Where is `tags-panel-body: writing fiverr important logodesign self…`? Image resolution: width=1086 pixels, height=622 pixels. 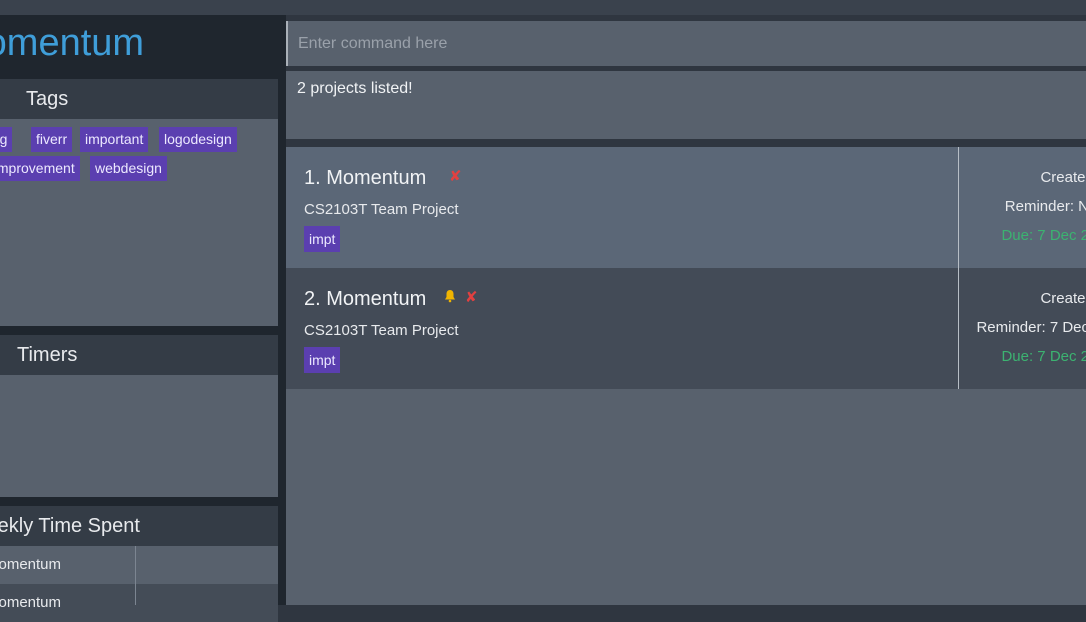
tags-panel-body: writing fiverr important logodesign self… is located at coordinates (139, 222).